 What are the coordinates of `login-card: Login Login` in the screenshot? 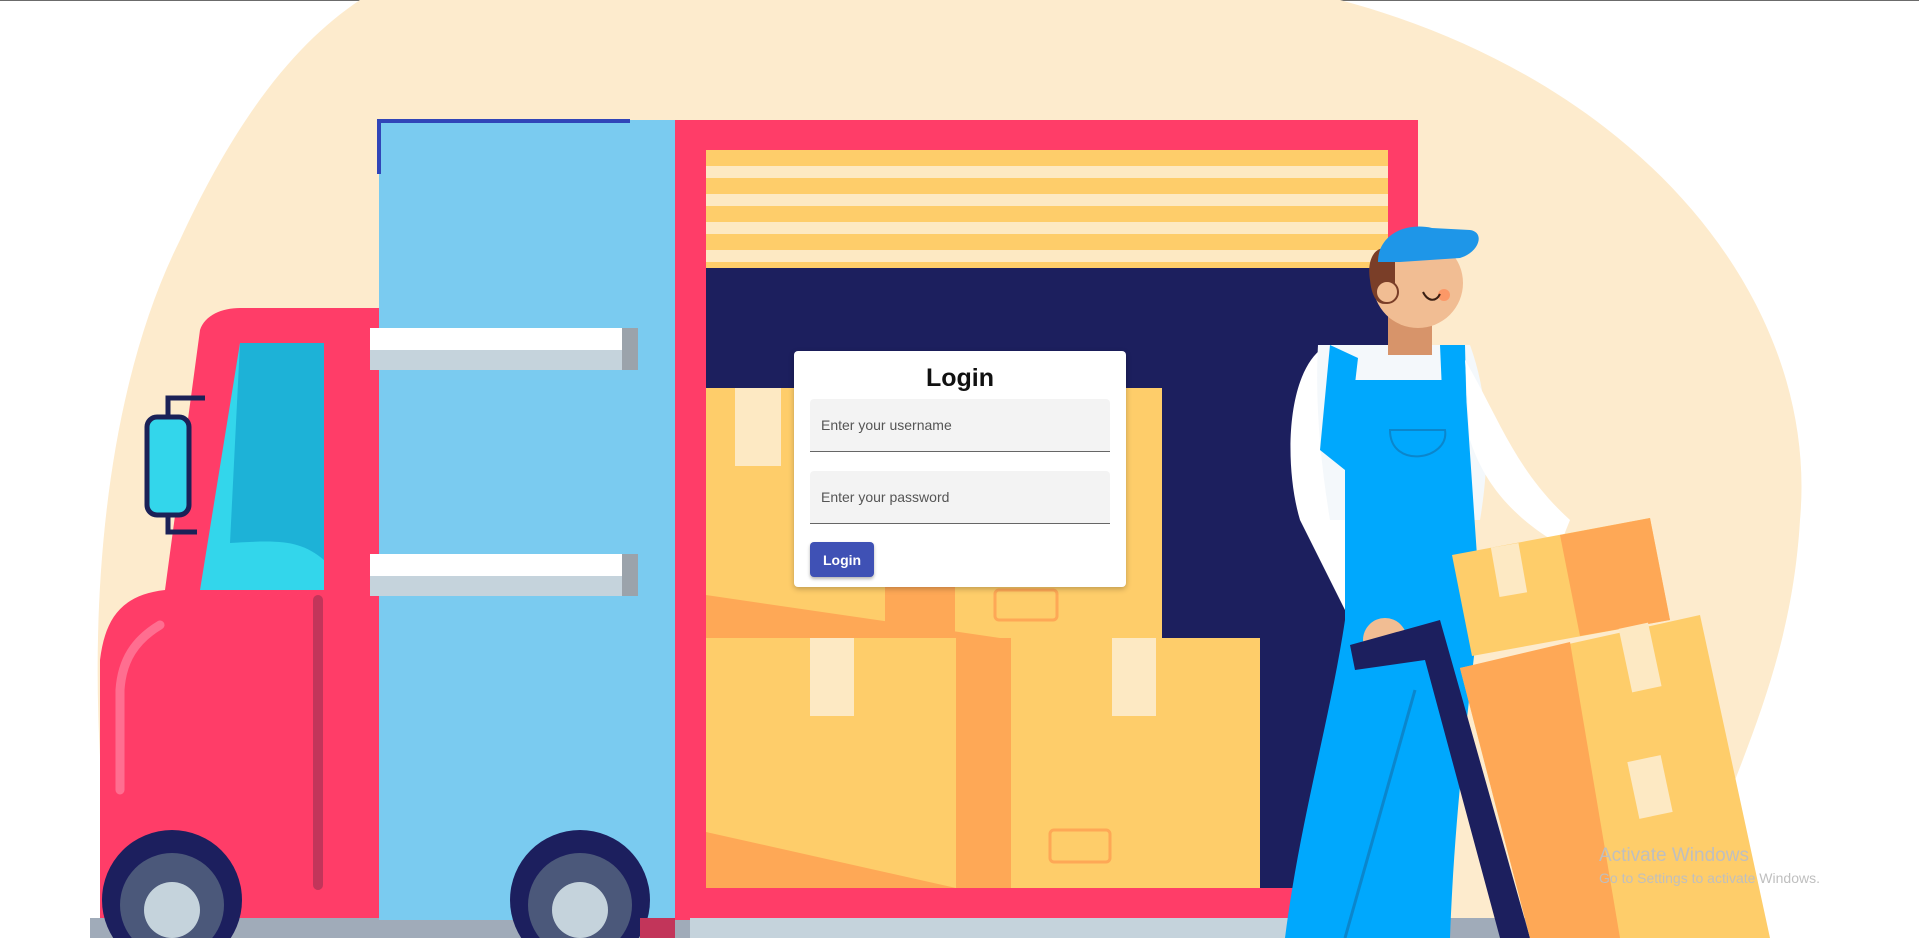 It's located at (960, 469).